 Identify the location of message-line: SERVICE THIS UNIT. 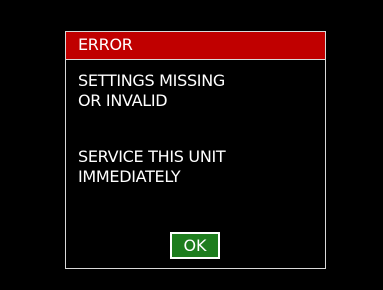
(152, 156).